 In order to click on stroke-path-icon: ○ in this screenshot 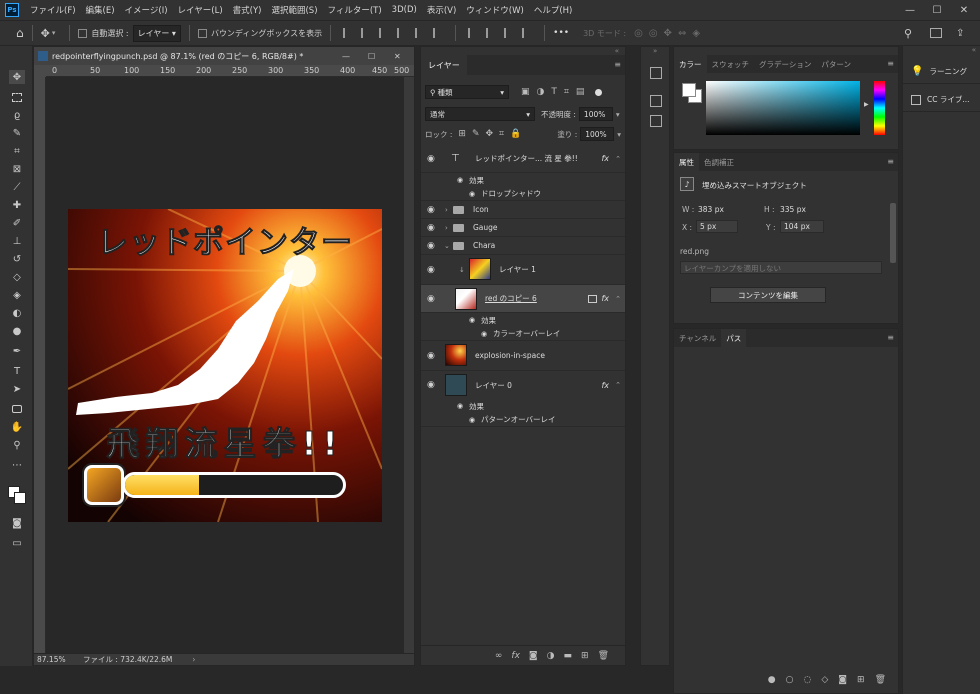, I will do `click(790, 682)`.